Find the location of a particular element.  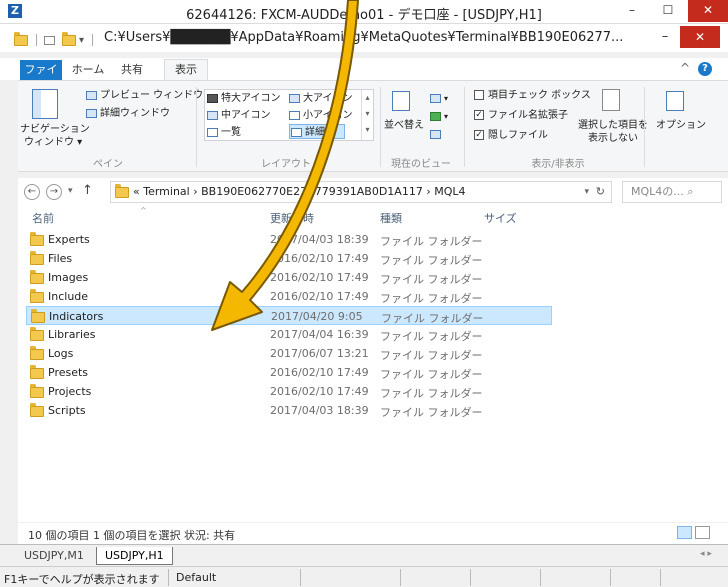

file-name: Images is located at coordinates (68, 277).